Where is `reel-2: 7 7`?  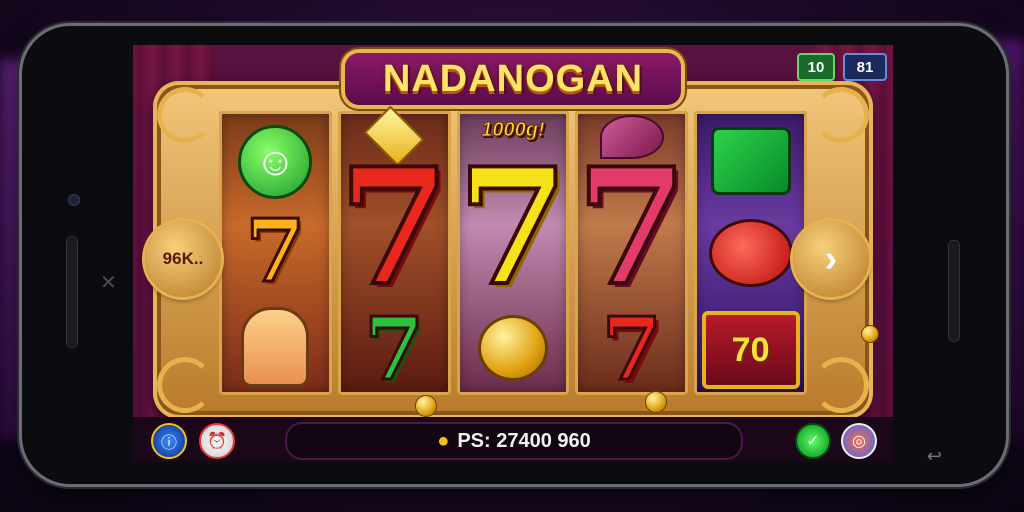 reel-2: 7 7 is located at coordinates (394, 252).